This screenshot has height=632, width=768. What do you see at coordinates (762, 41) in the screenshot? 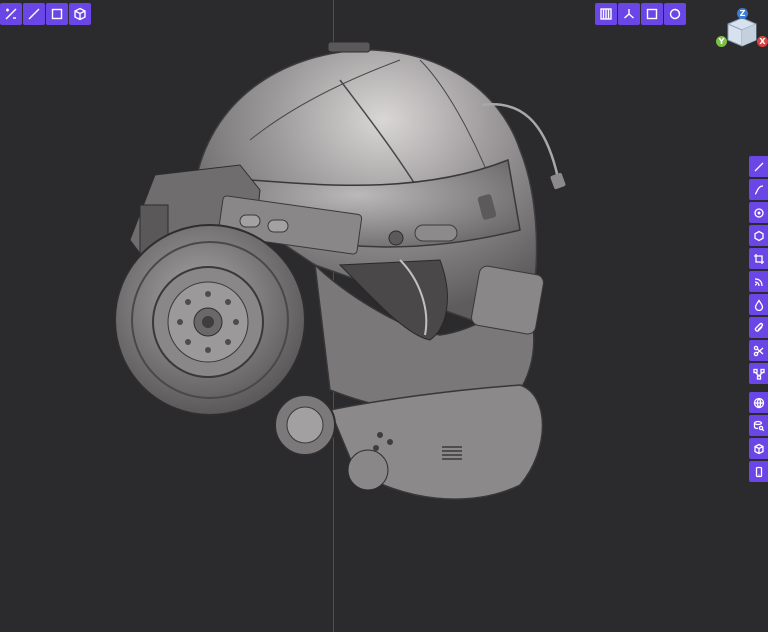
I see `x-axis-label: X` at bounding box center [762, 41].